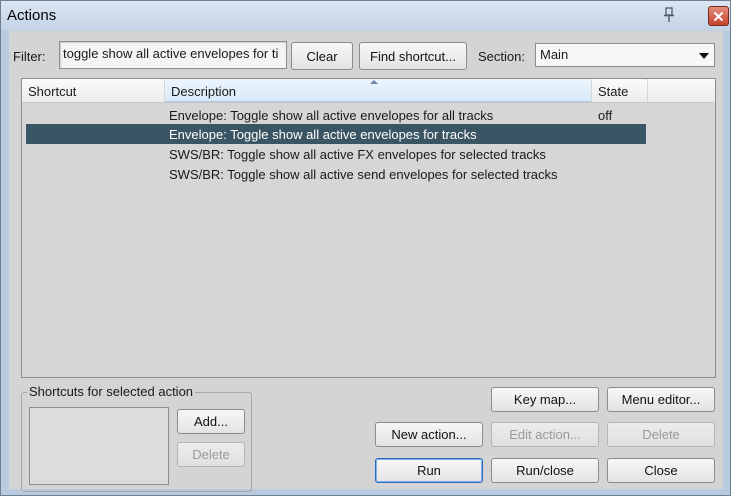 The width and height of the screenshot is (731, 496). What do you see at coordinates (93, 90) in the screenshot?
I see `column-header-shortcut: Shortcut` at bounding box center [93, 90].